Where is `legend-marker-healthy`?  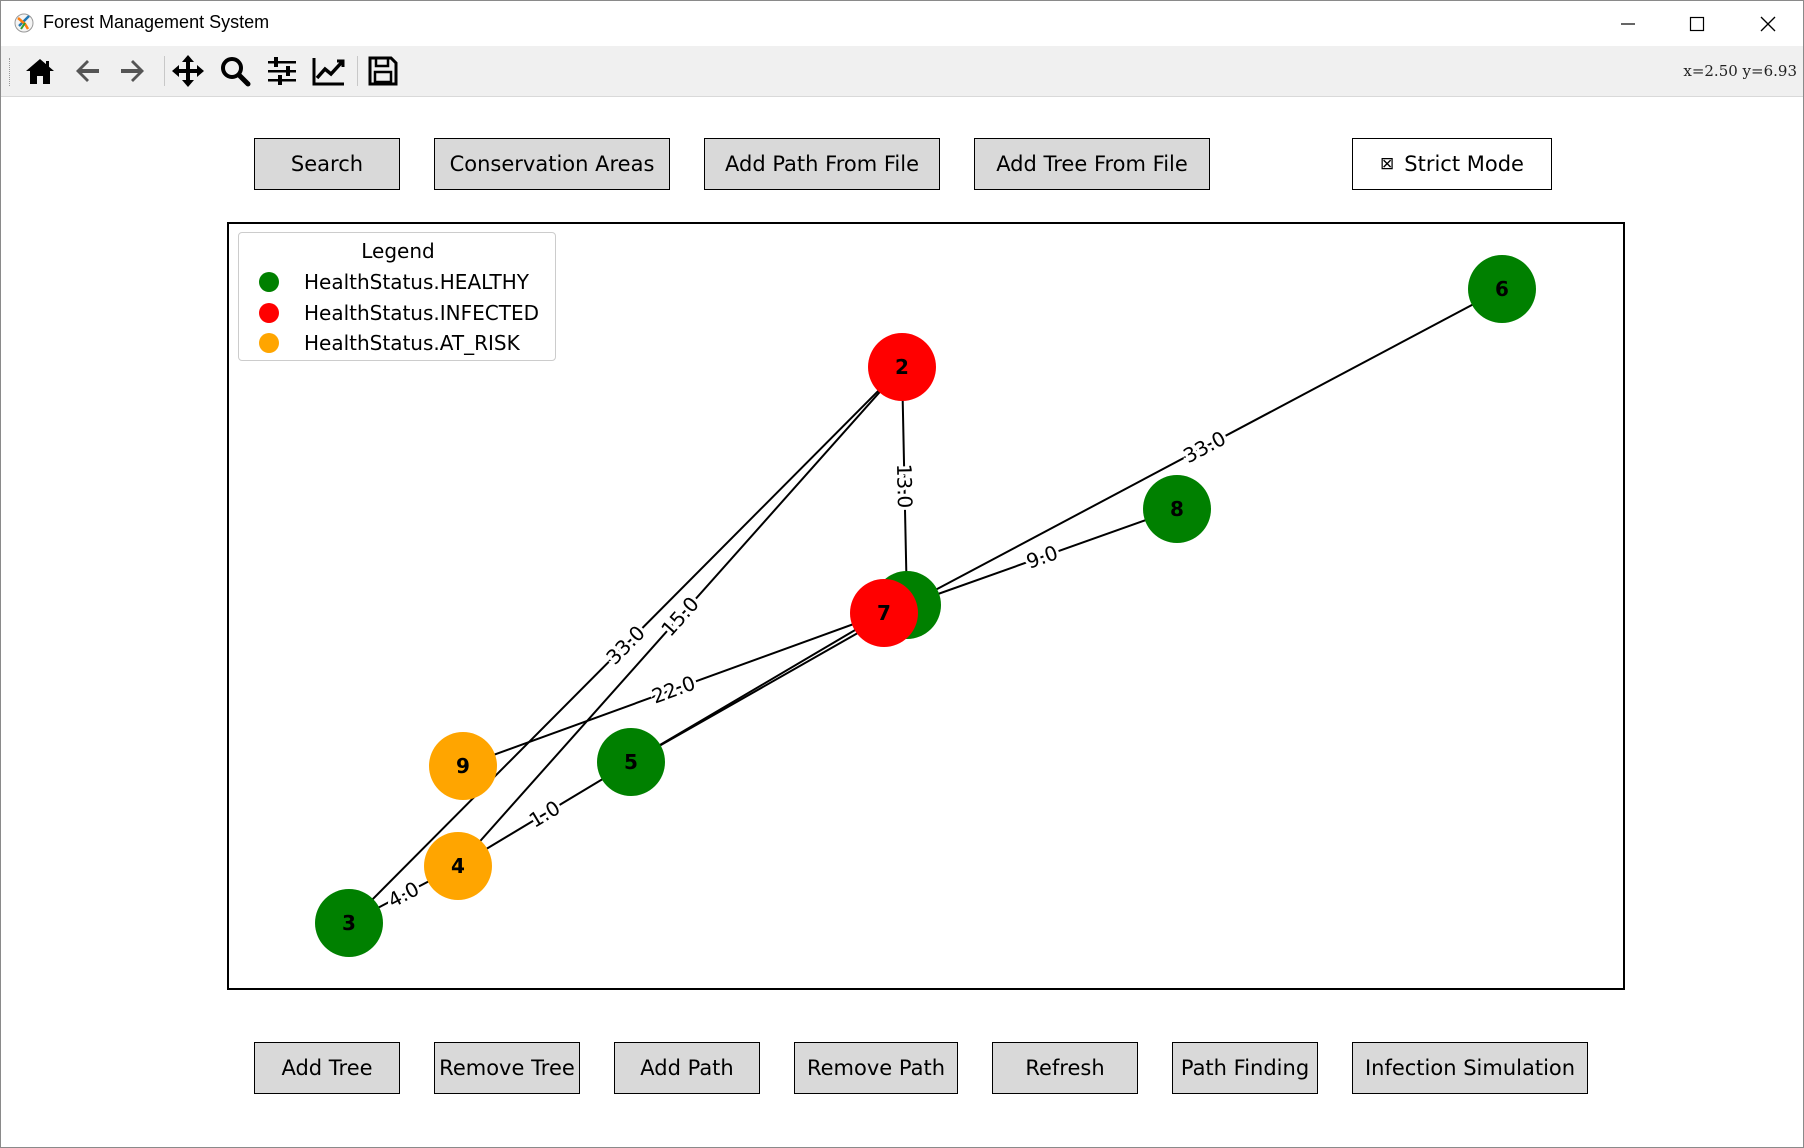
legend-marker-healthy is located at coordinates (269, 282).